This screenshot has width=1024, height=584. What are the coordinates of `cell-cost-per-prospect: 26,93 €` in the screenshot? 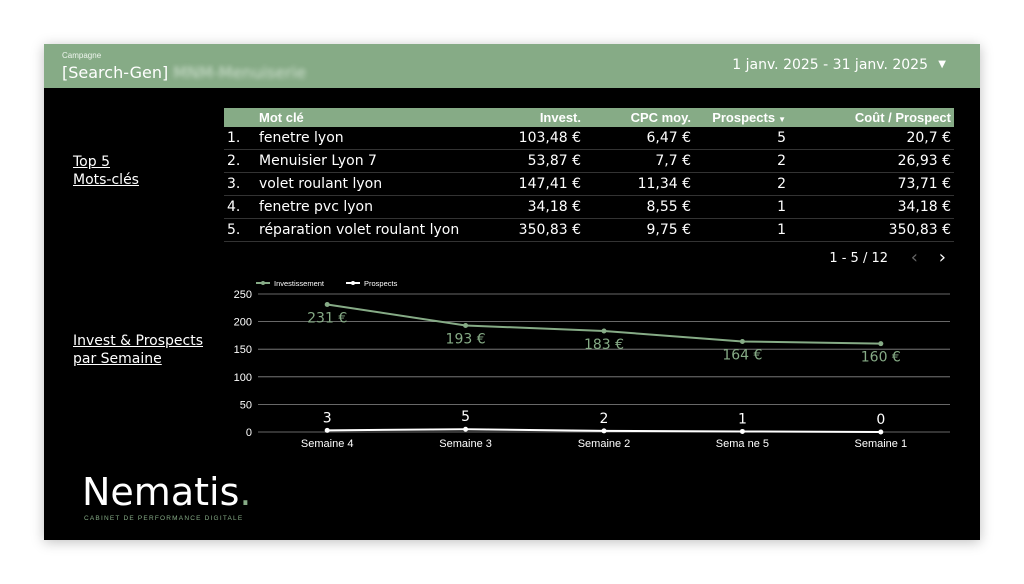 It's located at (871, 161).